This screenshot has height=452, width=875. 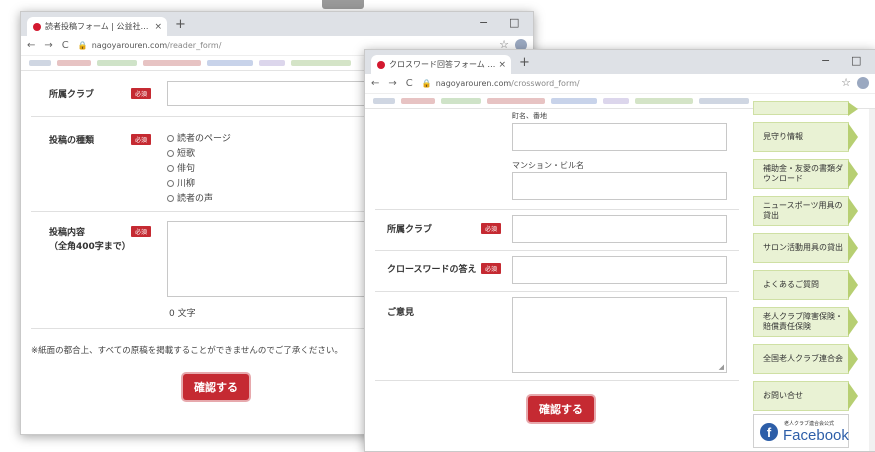 I want to click on radio-option-haiku: 俳句, so click(x=181, y=167).